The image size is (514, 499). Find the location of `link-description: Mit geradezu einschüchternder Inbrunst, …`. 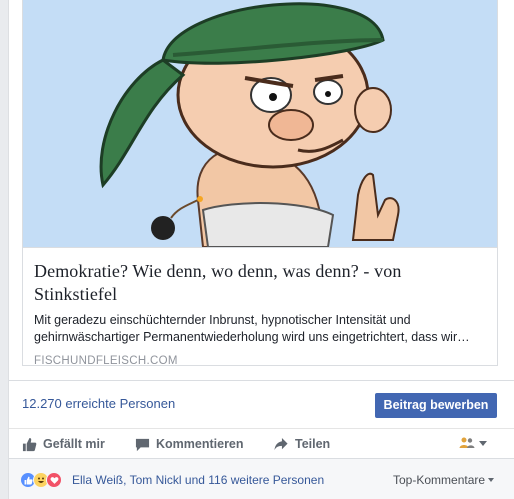

link-description: Mit geradezu einschüchternder Inbrunst, … is located at coordinates (252, 328).